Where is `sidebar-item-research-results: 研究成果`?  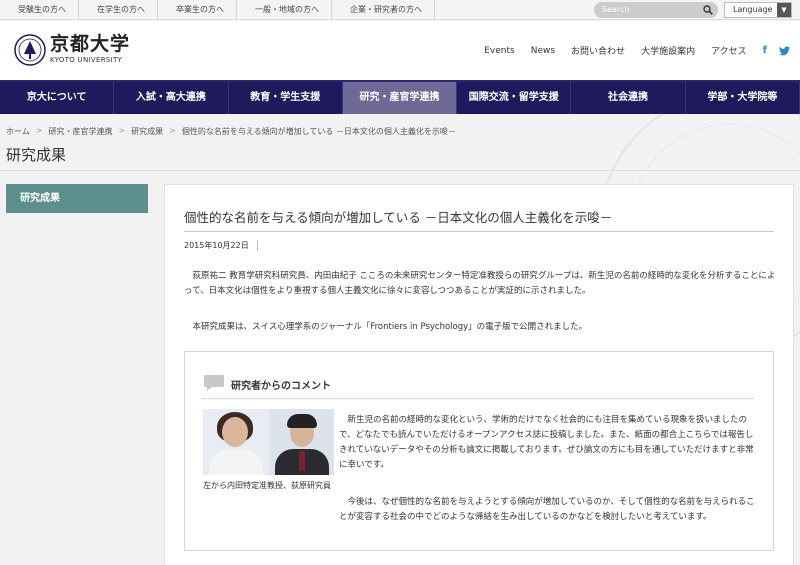 sidebar-item-research-results: 研究成果 is located at coordinates (77, 198).